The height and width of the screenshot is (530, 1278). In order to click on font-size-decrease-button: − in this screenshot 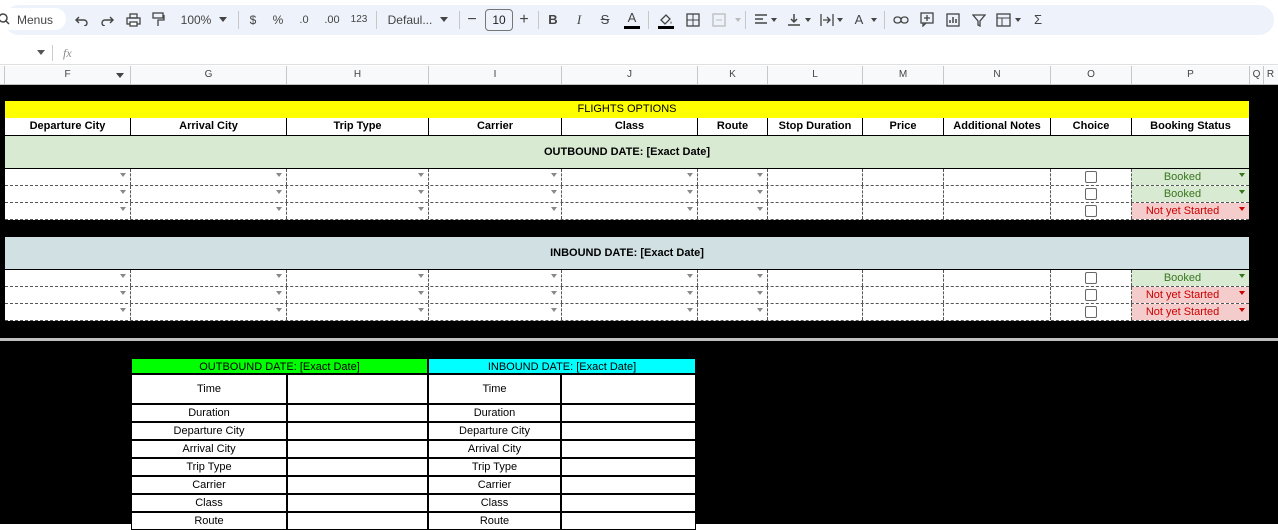, I will do `click(472, 20)`.